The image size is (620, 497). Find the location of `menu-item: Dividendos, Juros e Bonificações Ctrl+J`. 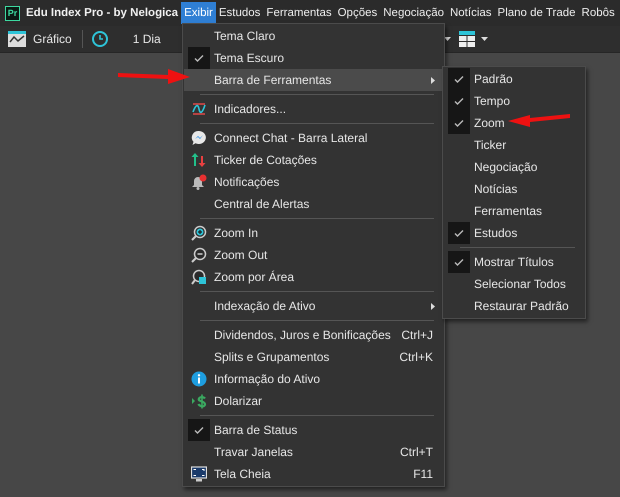

menu-item: Dividendos, Juros e Bonificações Ctrl+J is located at coordinates (313, 335).